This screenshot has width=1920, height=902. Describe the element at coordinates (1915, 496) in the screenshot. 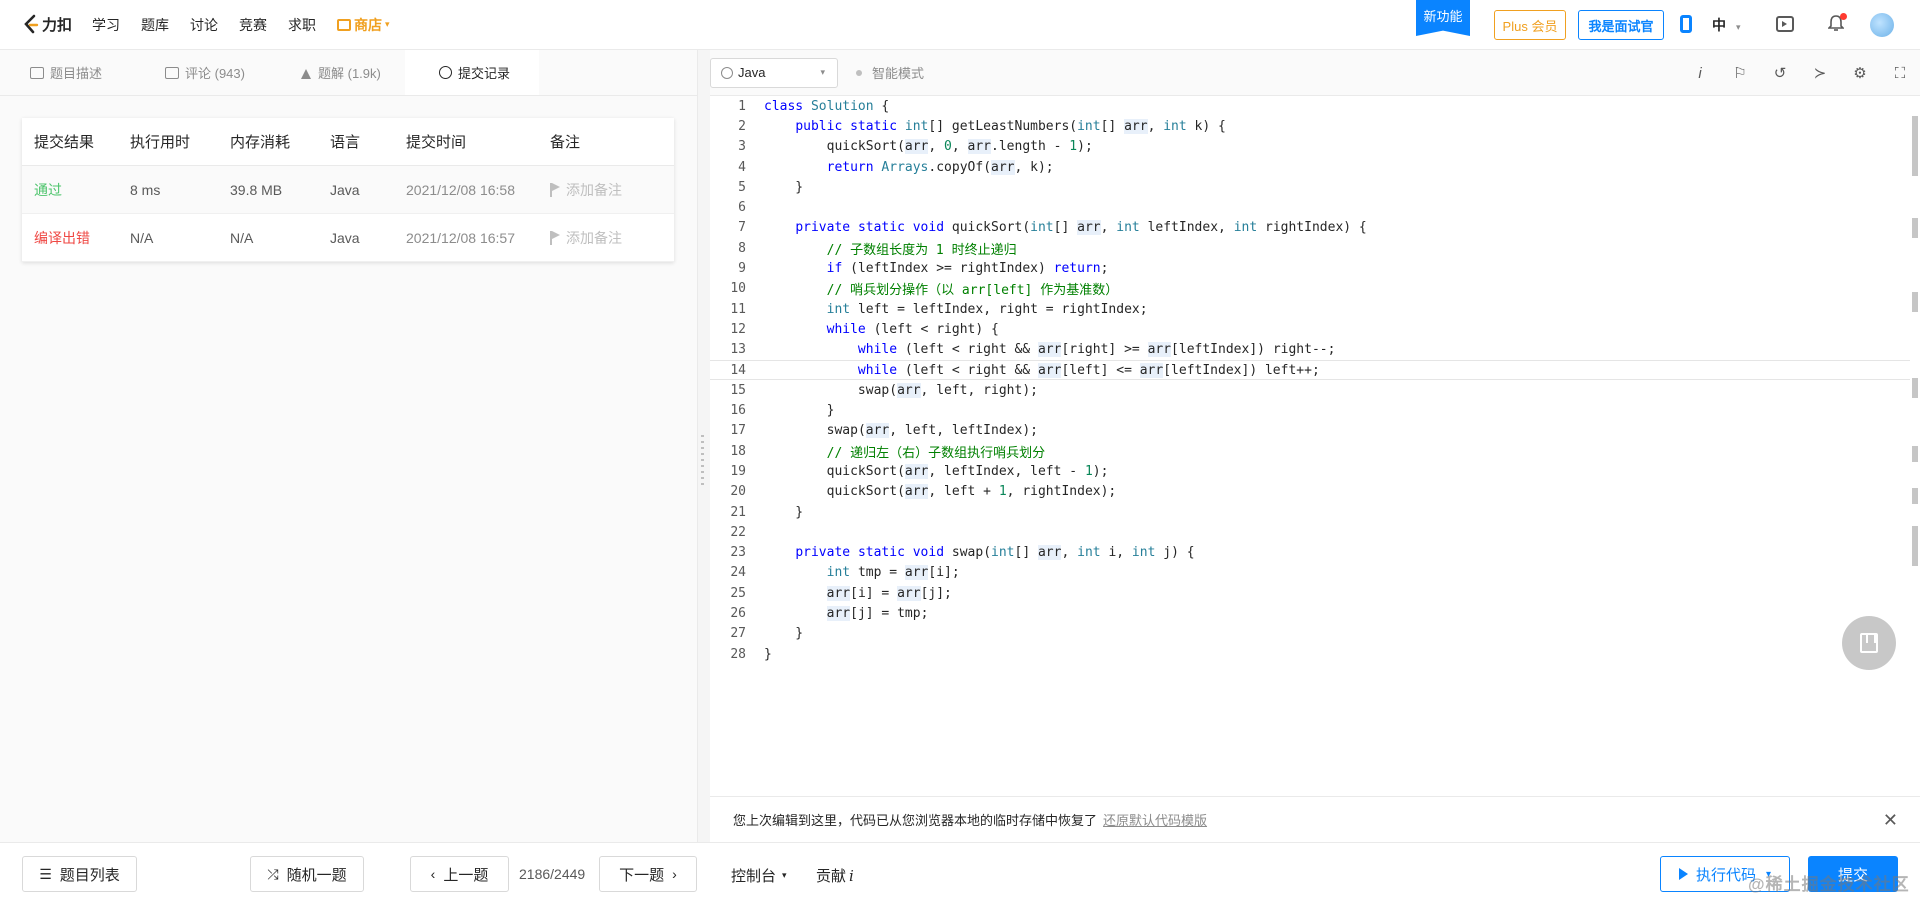

I see `scroll-marker` at that location.